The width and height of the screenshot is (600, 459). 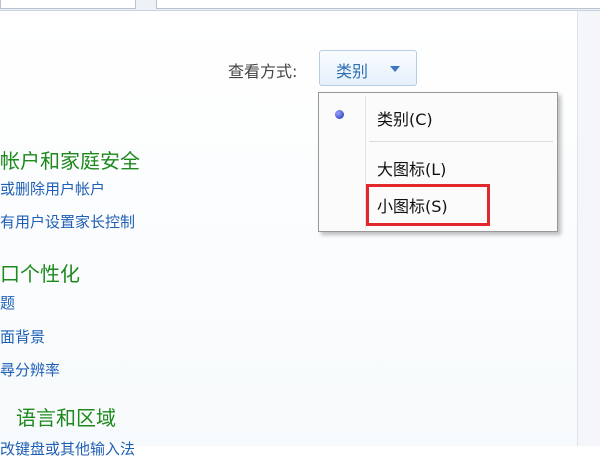 I want to click on menu-item-category: 类别(C), so click(x=405, y=118).